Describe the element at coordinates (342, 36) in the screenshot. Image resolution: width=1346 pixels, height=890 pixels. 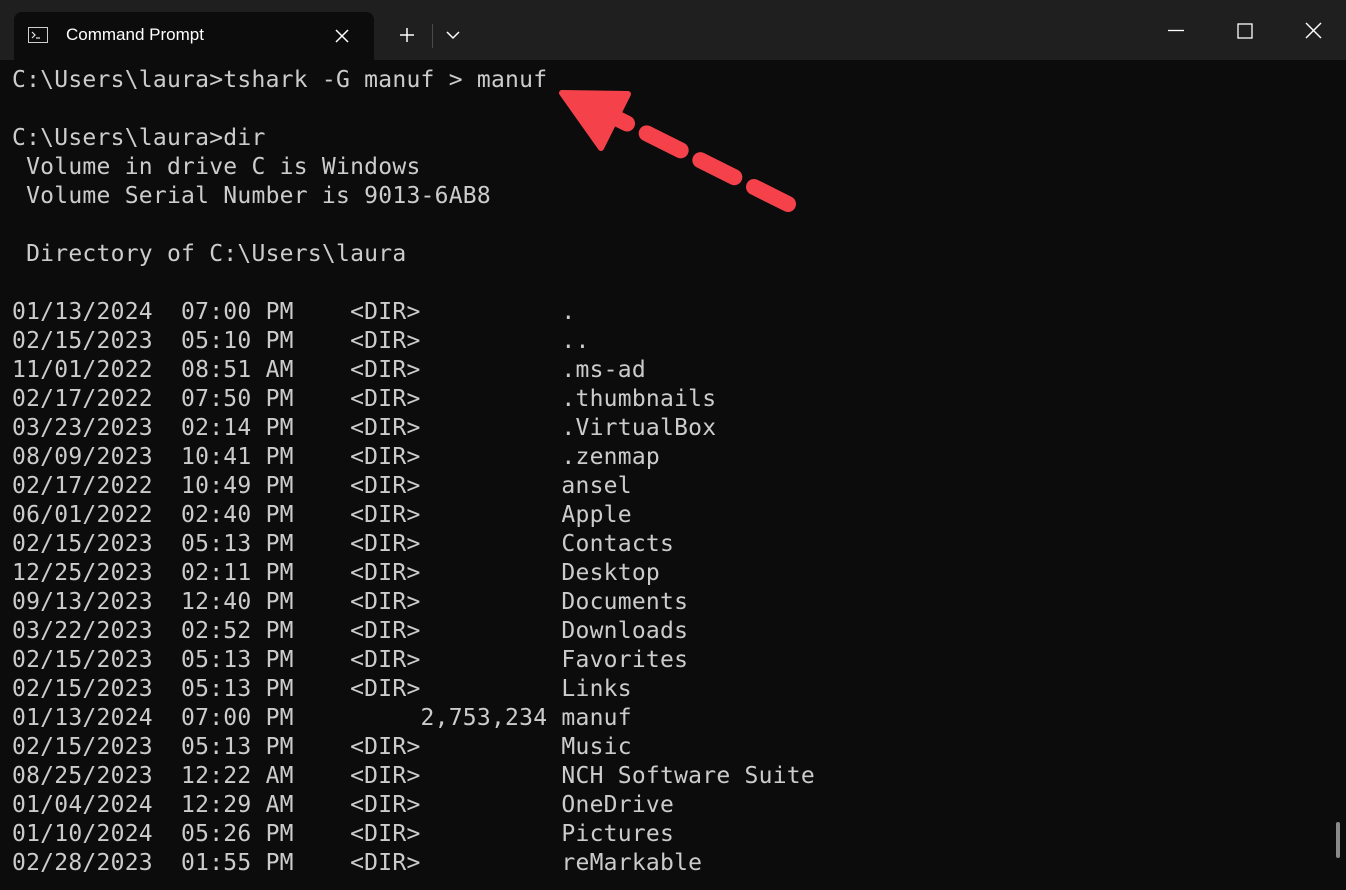
I see `close-tab-icon` at that location.